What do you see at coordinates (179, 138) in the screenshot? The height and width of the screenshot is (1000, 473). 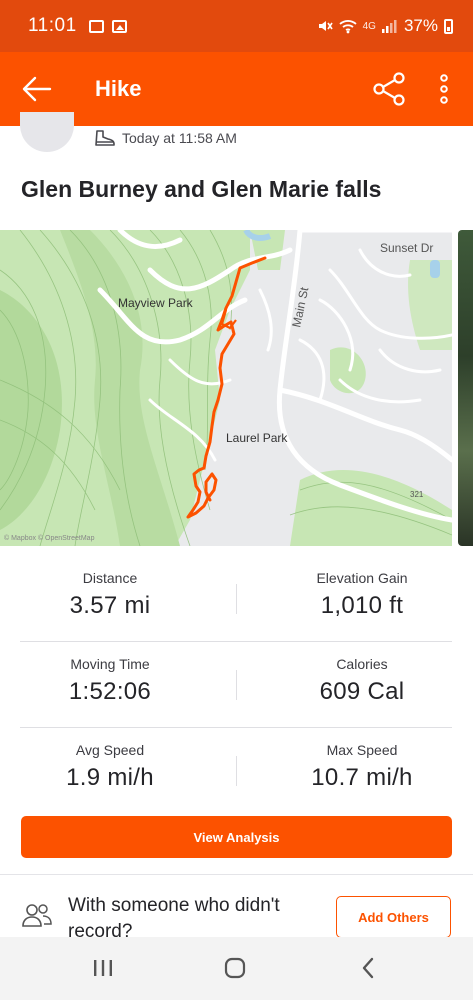 I see `activity-timestamp: Today at 11:58 AM` at bounding box center [179, 138].